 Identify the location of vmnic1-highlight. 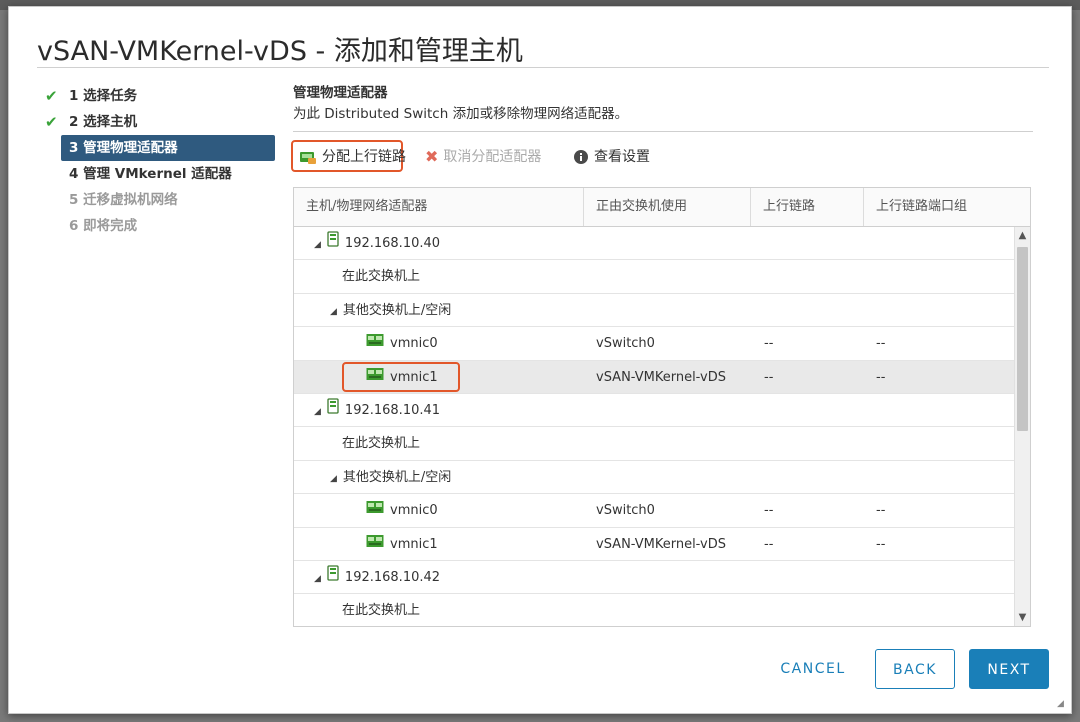
(401, 376).